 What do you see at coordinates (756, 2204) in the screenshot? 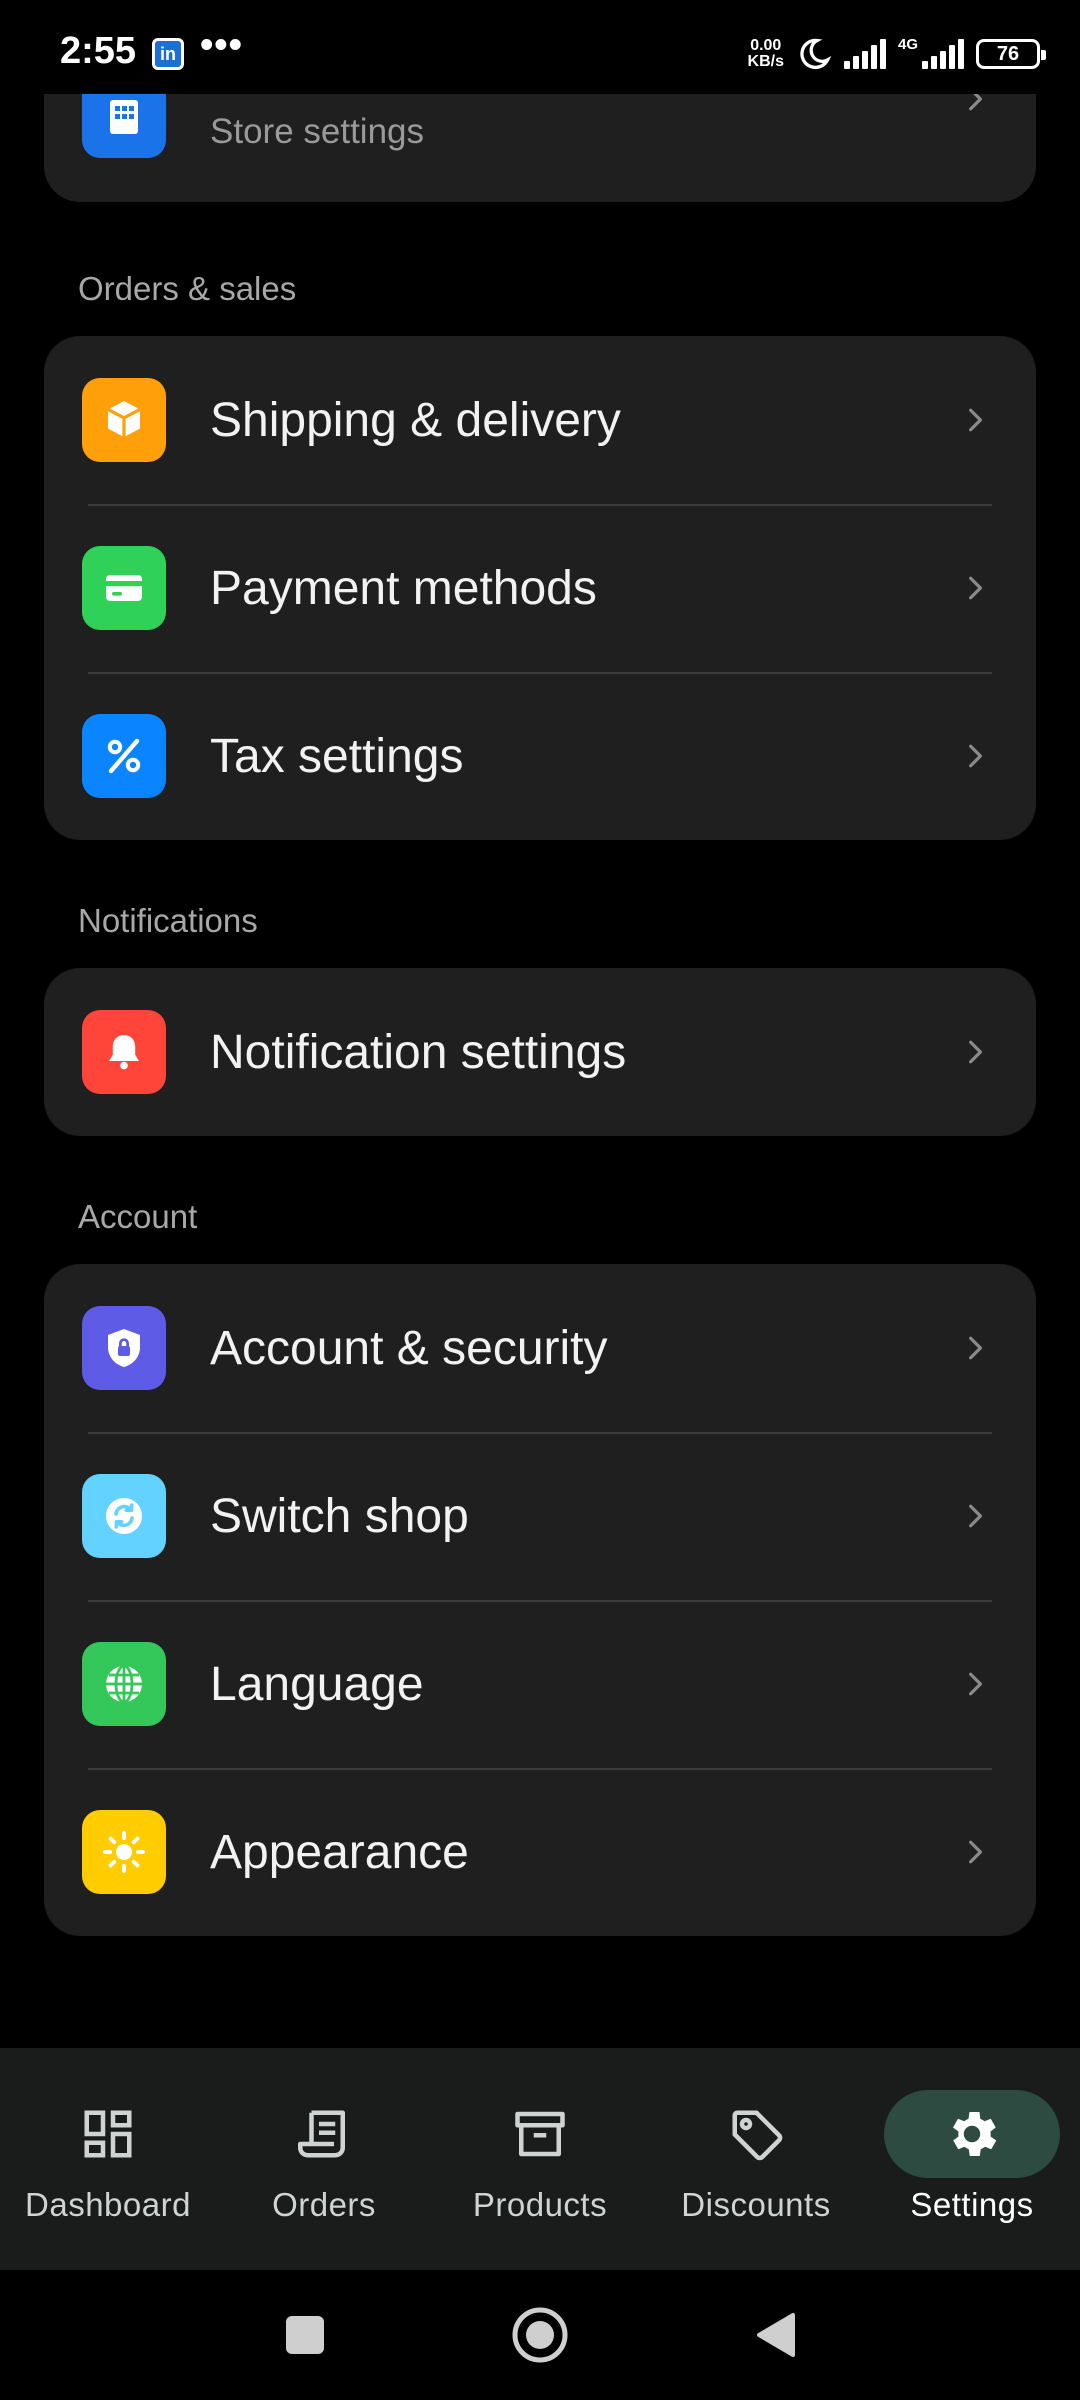
I see `nav-label: Discounts` at bounding box center [756, 2204].